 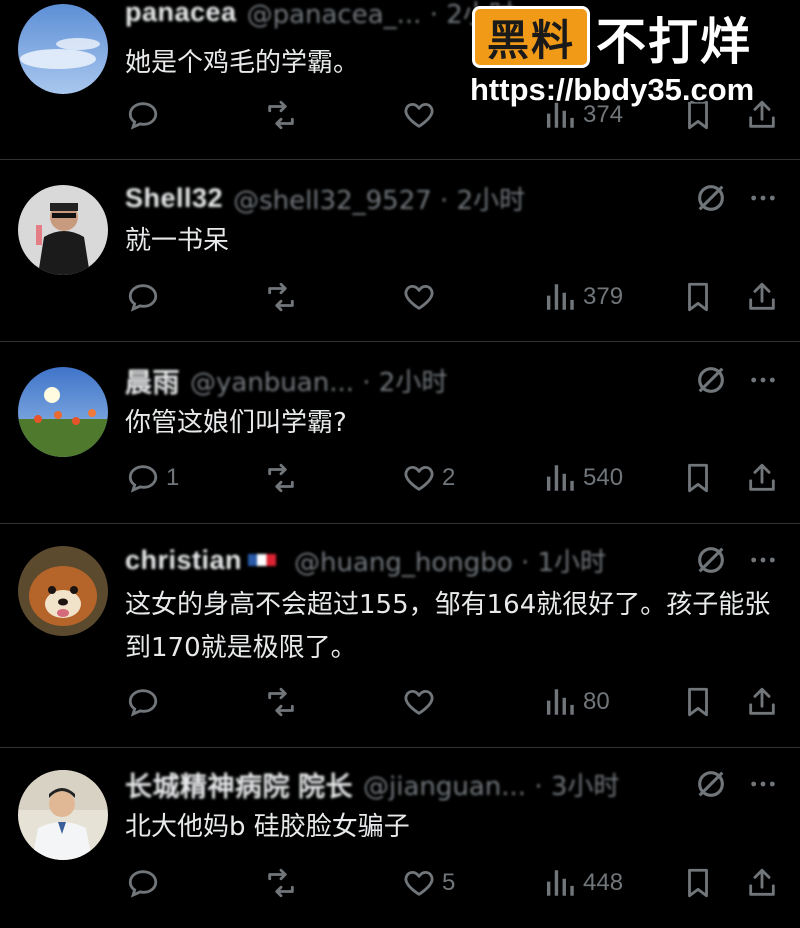 What do you see at coordinates (400, 478) in the screenshot?
I see `action-bar: 1 2 540` at bounding box center [400, 478].